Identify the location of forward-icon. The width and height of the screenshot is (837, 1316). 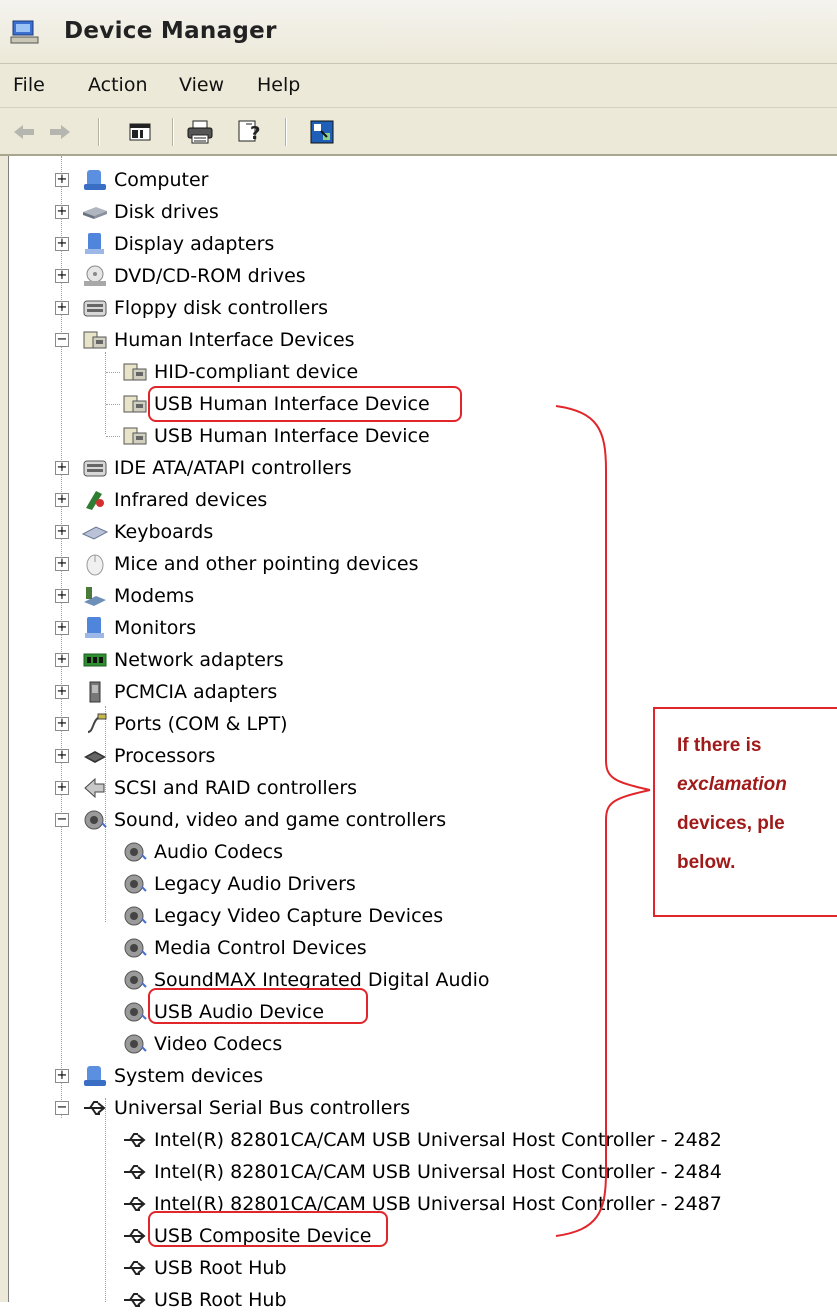
(60, 132).